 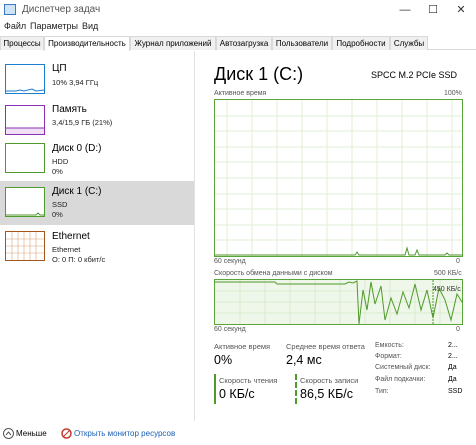 What do you see at coordinates (230, 329) in the screenshot?
I see `graph2-time: 60 секунд` at bounding box center [230, 329].